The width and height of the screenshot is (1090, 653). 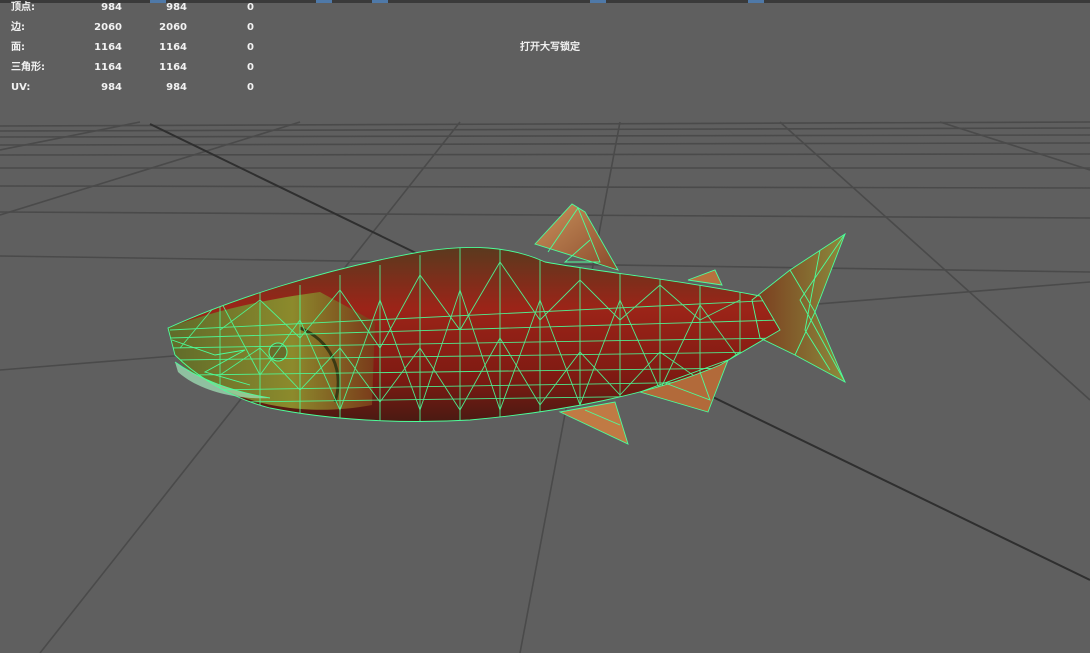 I want to click on hud-row-faces: 面: 1164 1164 0, so click(x=135, y=48).